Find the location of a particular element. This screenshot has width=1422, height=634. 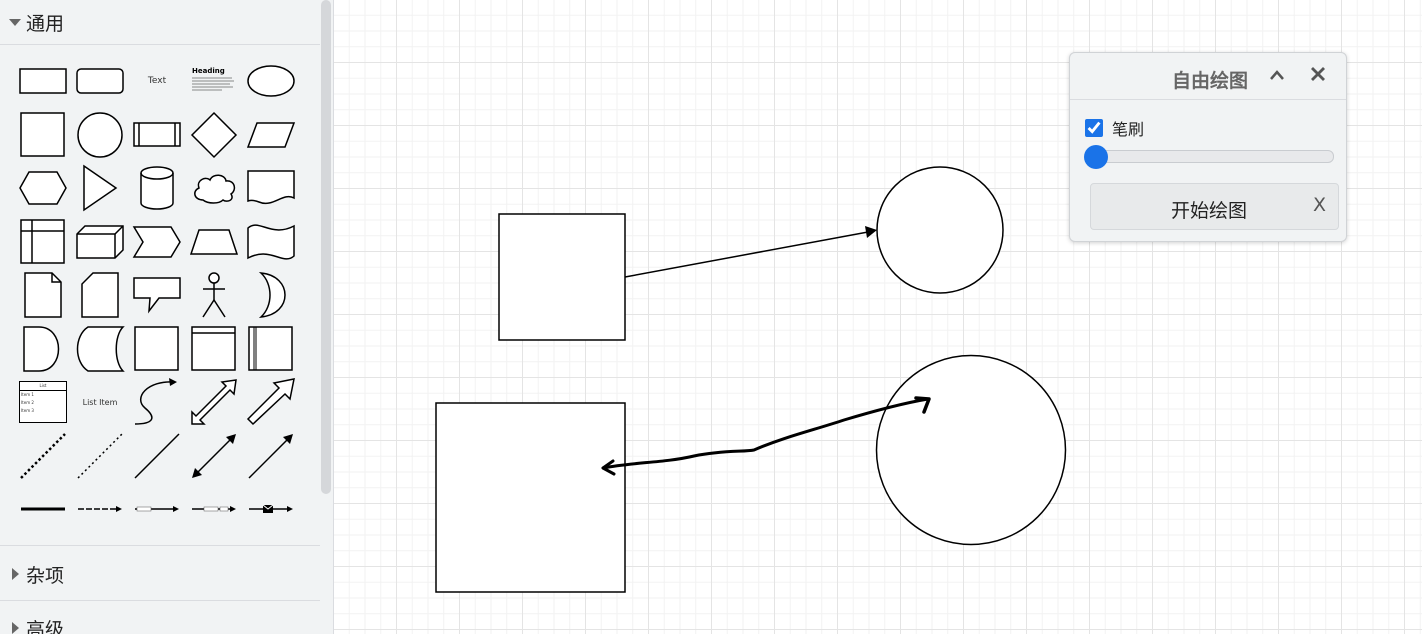

callout-shape is located at coordinates (157, 295).